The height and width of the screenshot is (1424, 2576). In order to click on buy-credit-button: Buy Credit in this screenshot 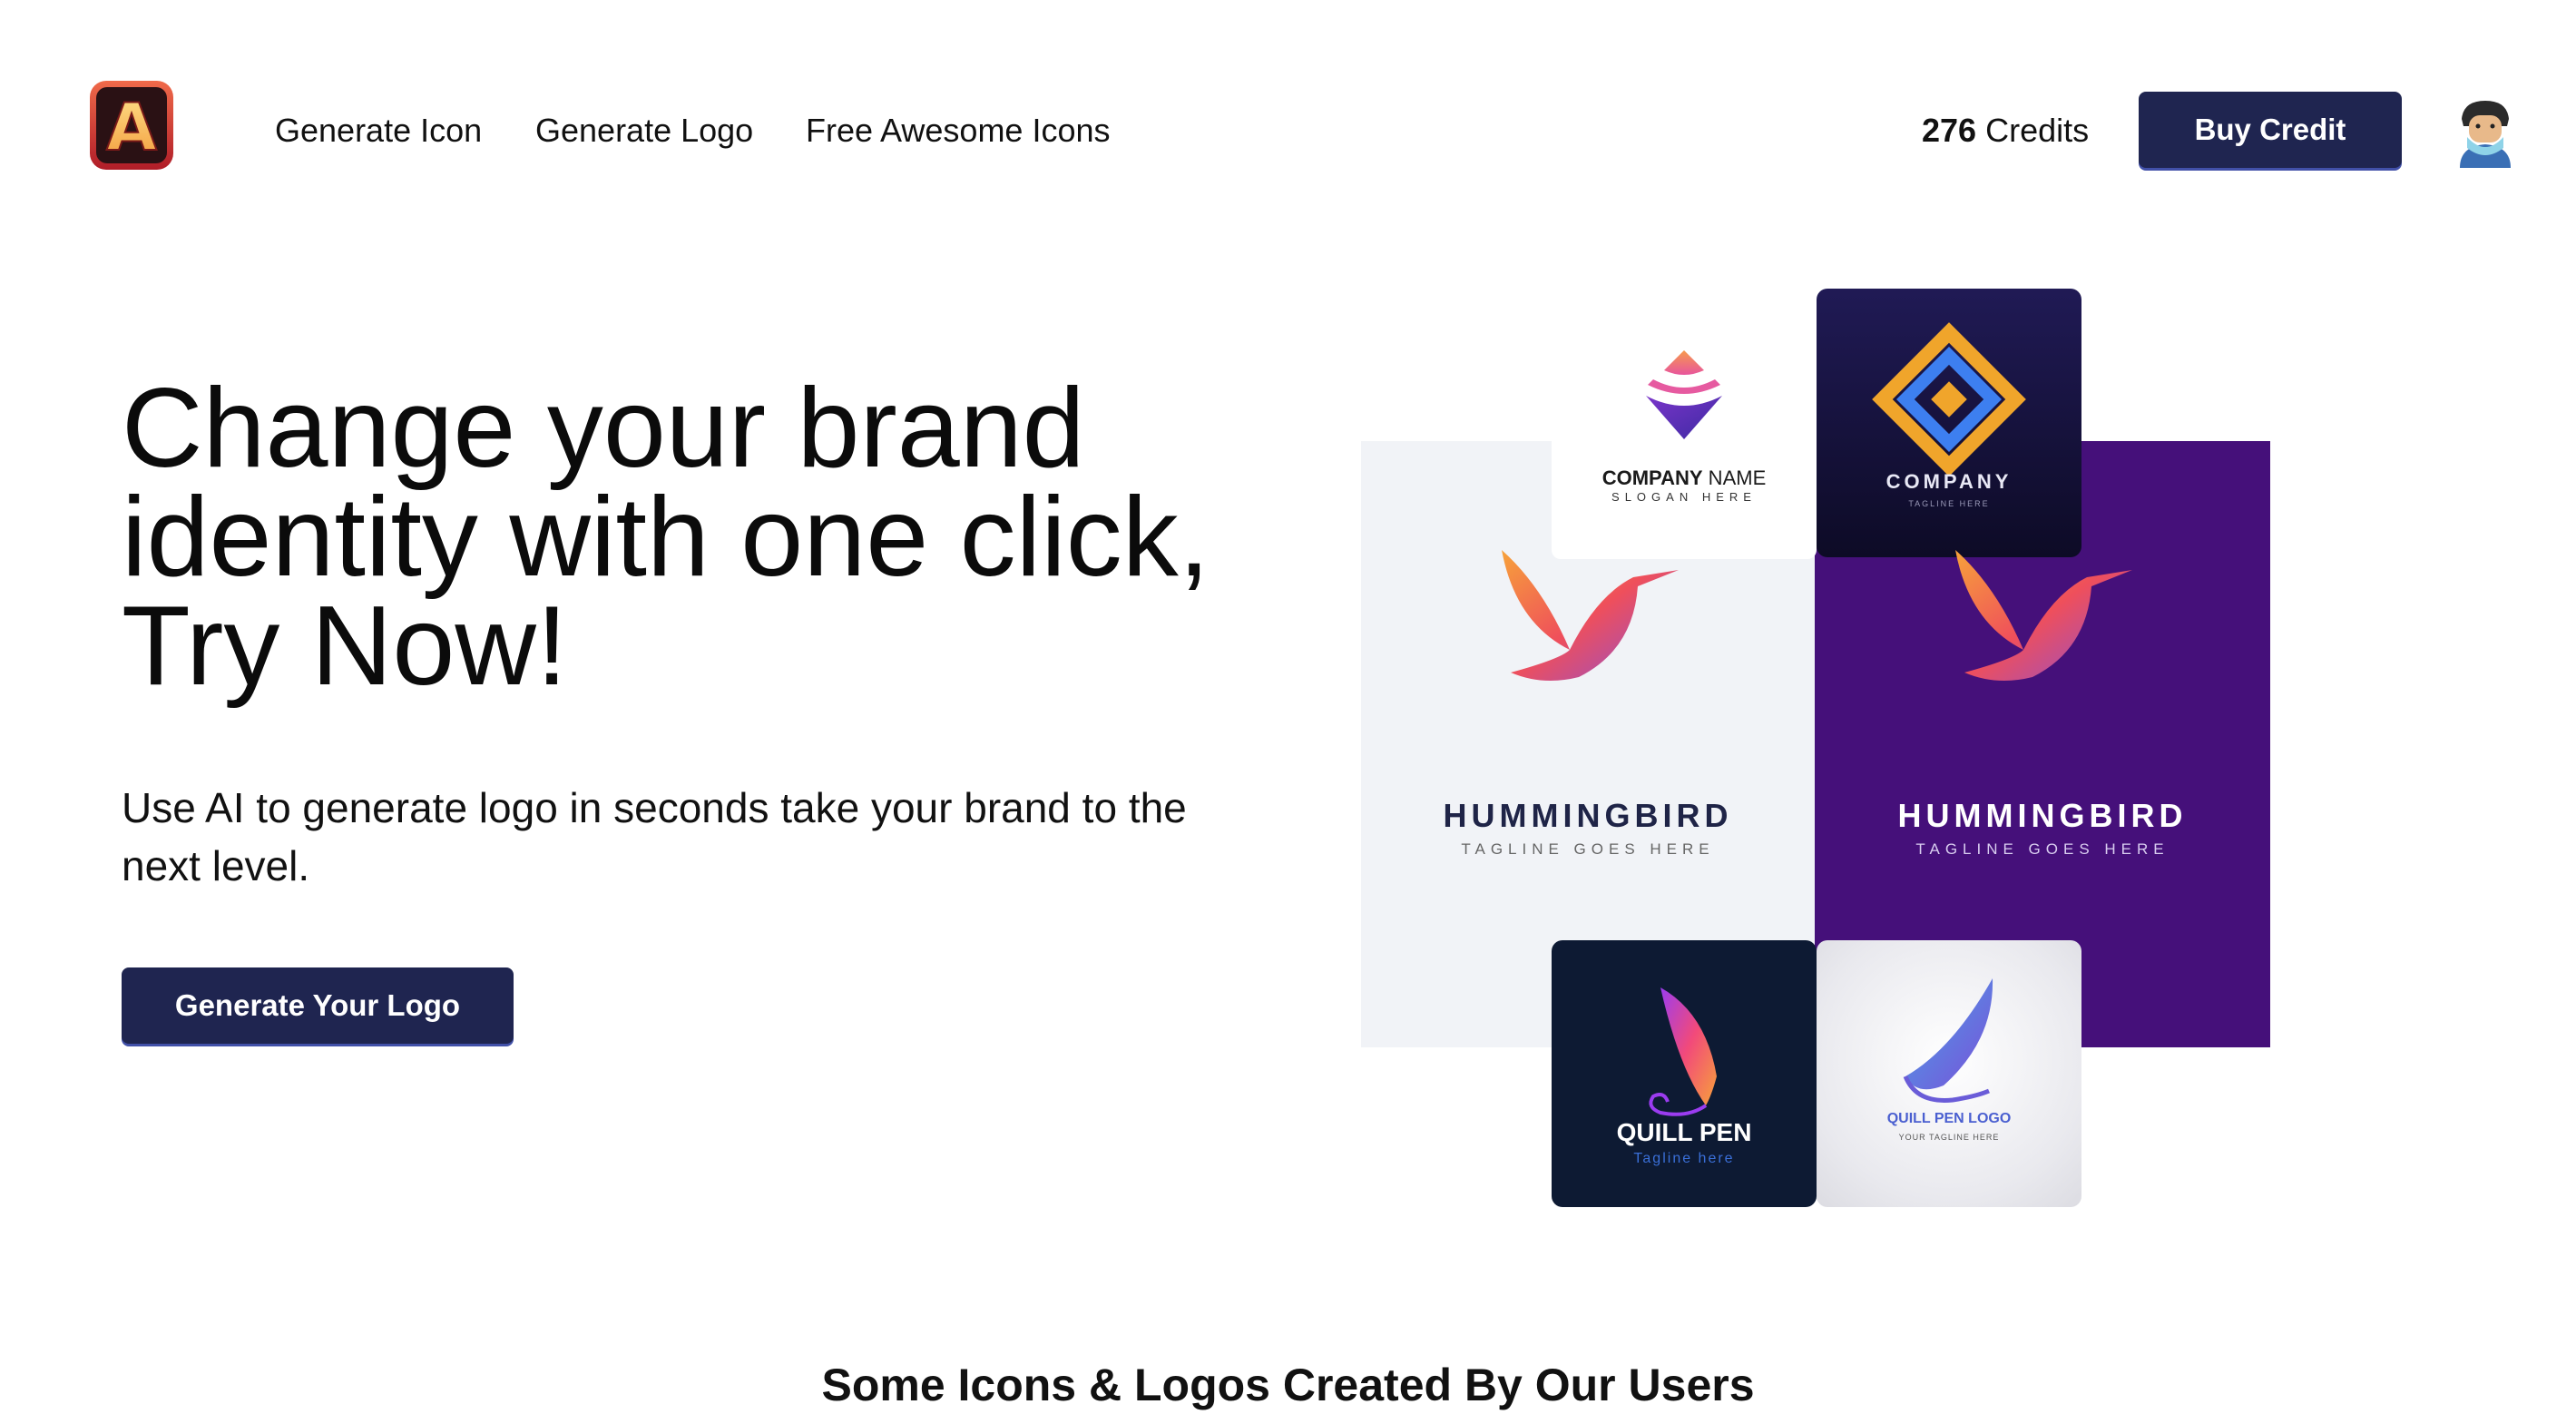, I will do `click(2270, 130)`.